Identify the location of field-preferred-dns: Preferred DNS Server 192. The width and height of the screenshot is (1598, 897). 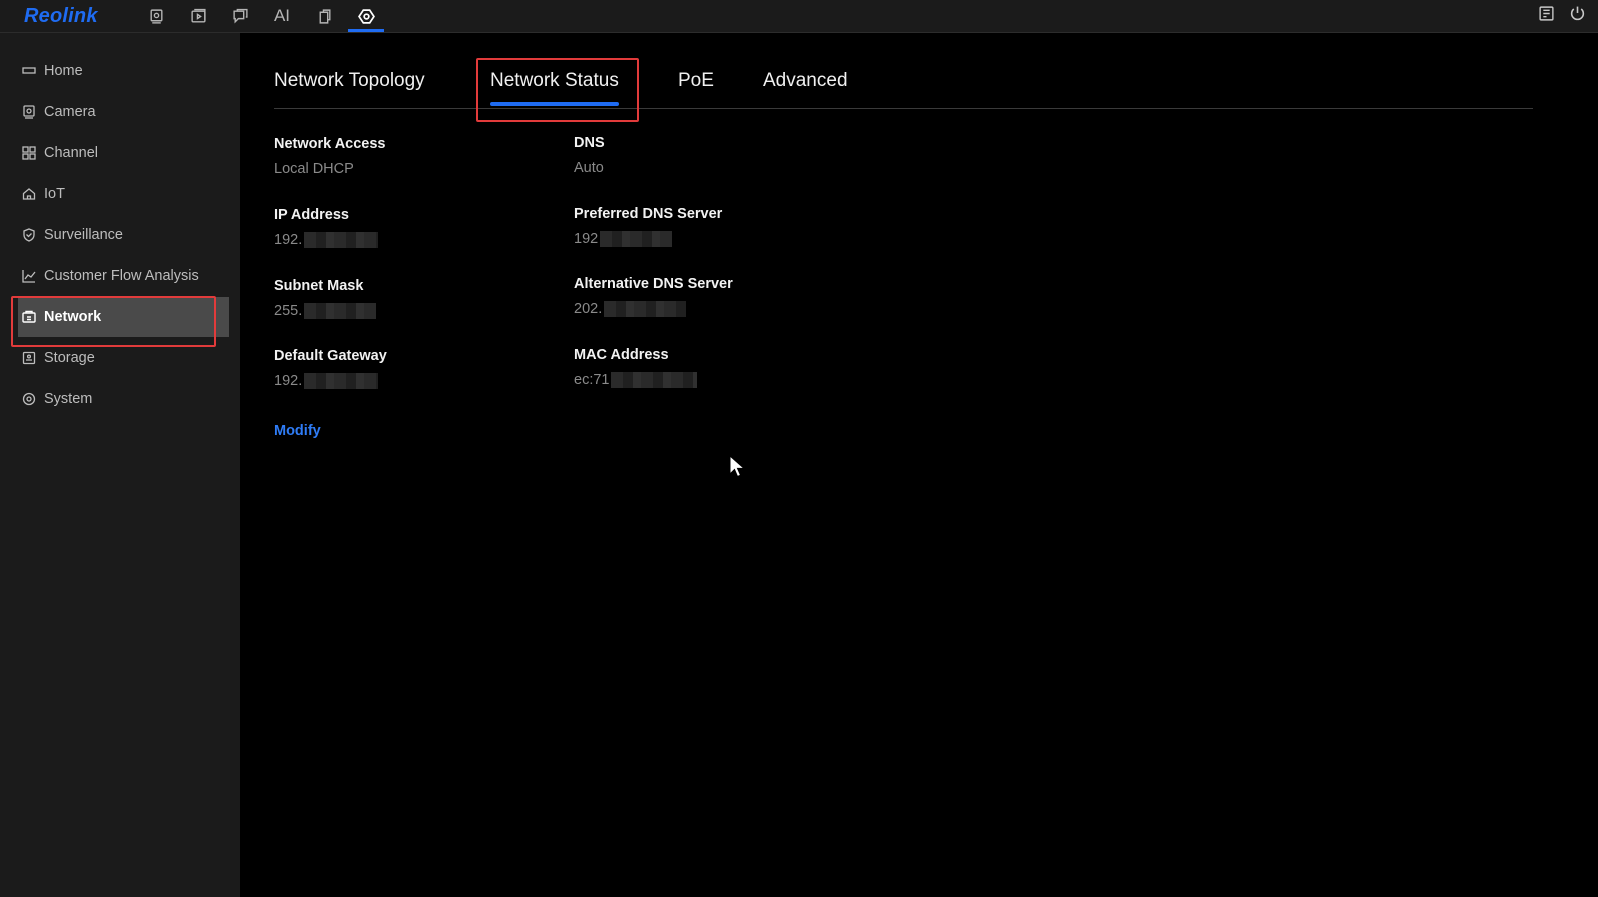
(648, 226).